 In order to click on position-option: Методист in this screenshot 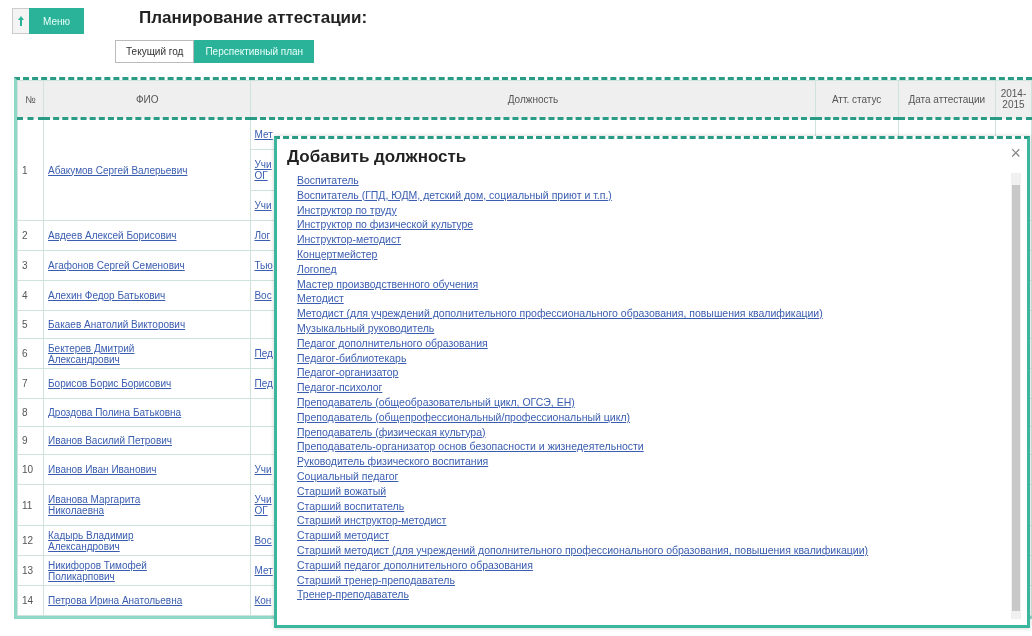, I will do `click(320, 299)`.